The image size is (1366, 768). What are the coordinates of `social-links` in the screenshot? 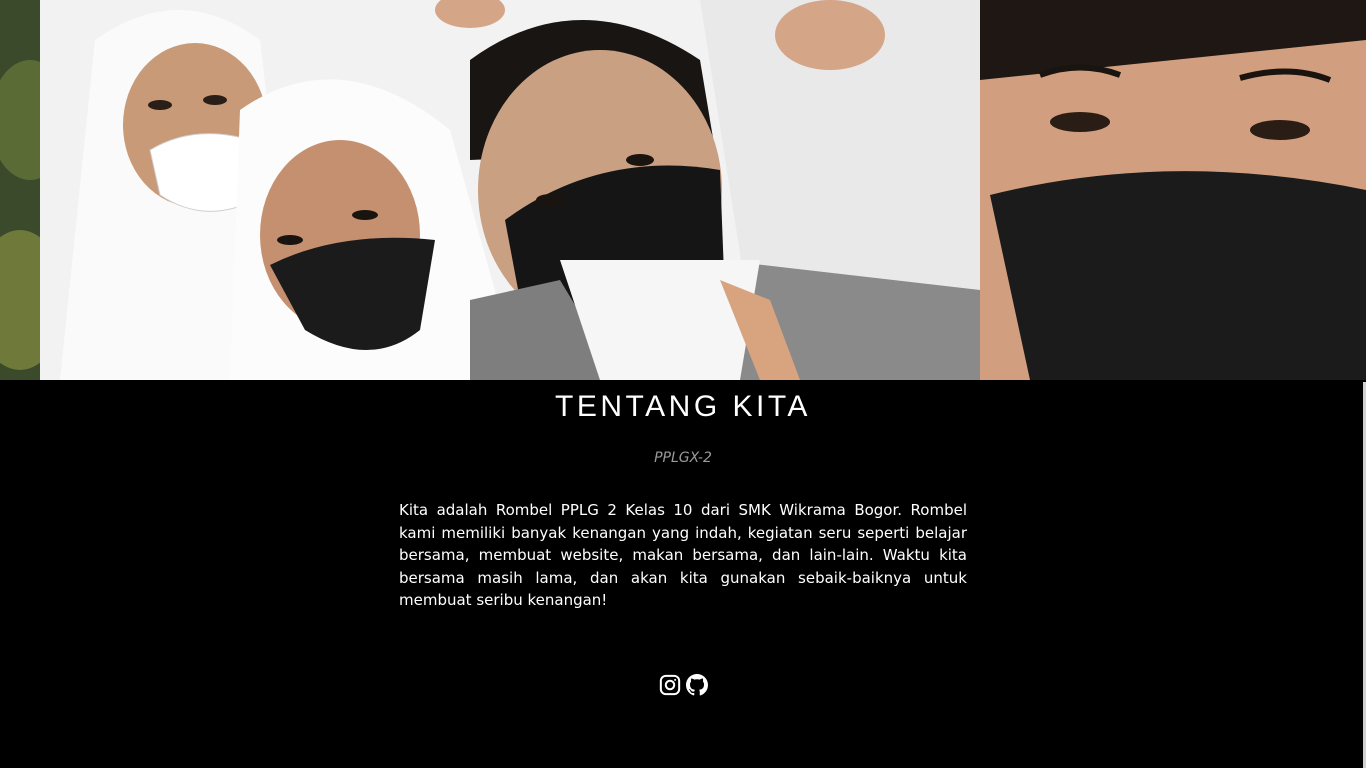 It's located at (683, 685).